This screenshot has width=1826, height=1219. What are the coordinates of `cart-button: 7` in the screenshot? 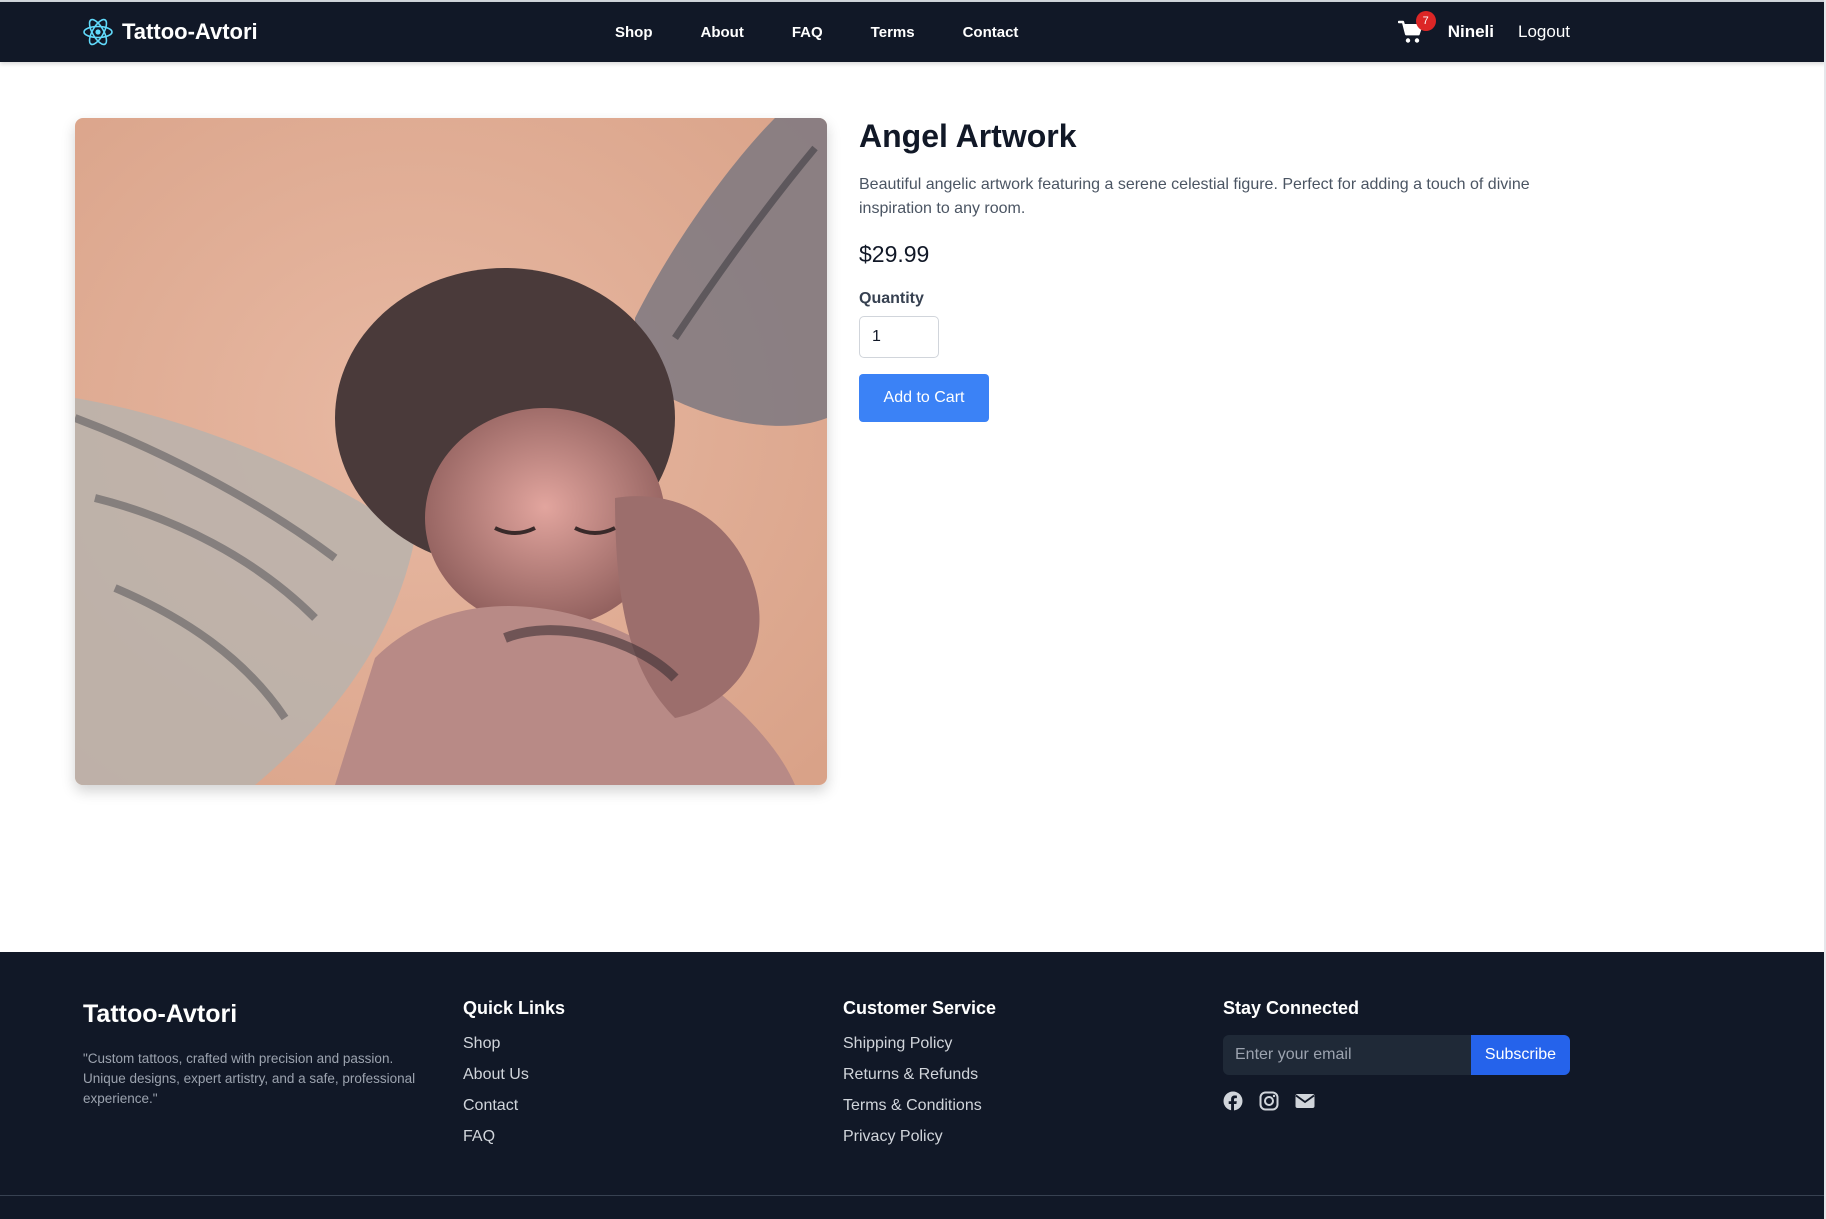 It's located at (1416, 28).